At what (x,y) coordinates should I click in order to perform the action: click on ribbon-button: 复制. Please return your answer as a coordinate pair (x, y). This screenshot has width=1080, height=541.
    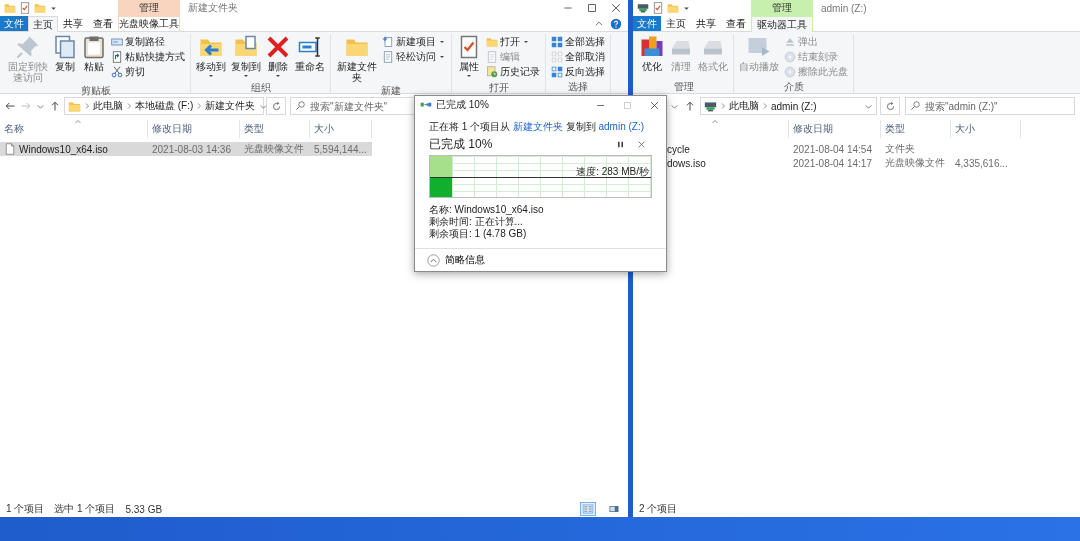
    Looking at the image, I should click on (65, 53).